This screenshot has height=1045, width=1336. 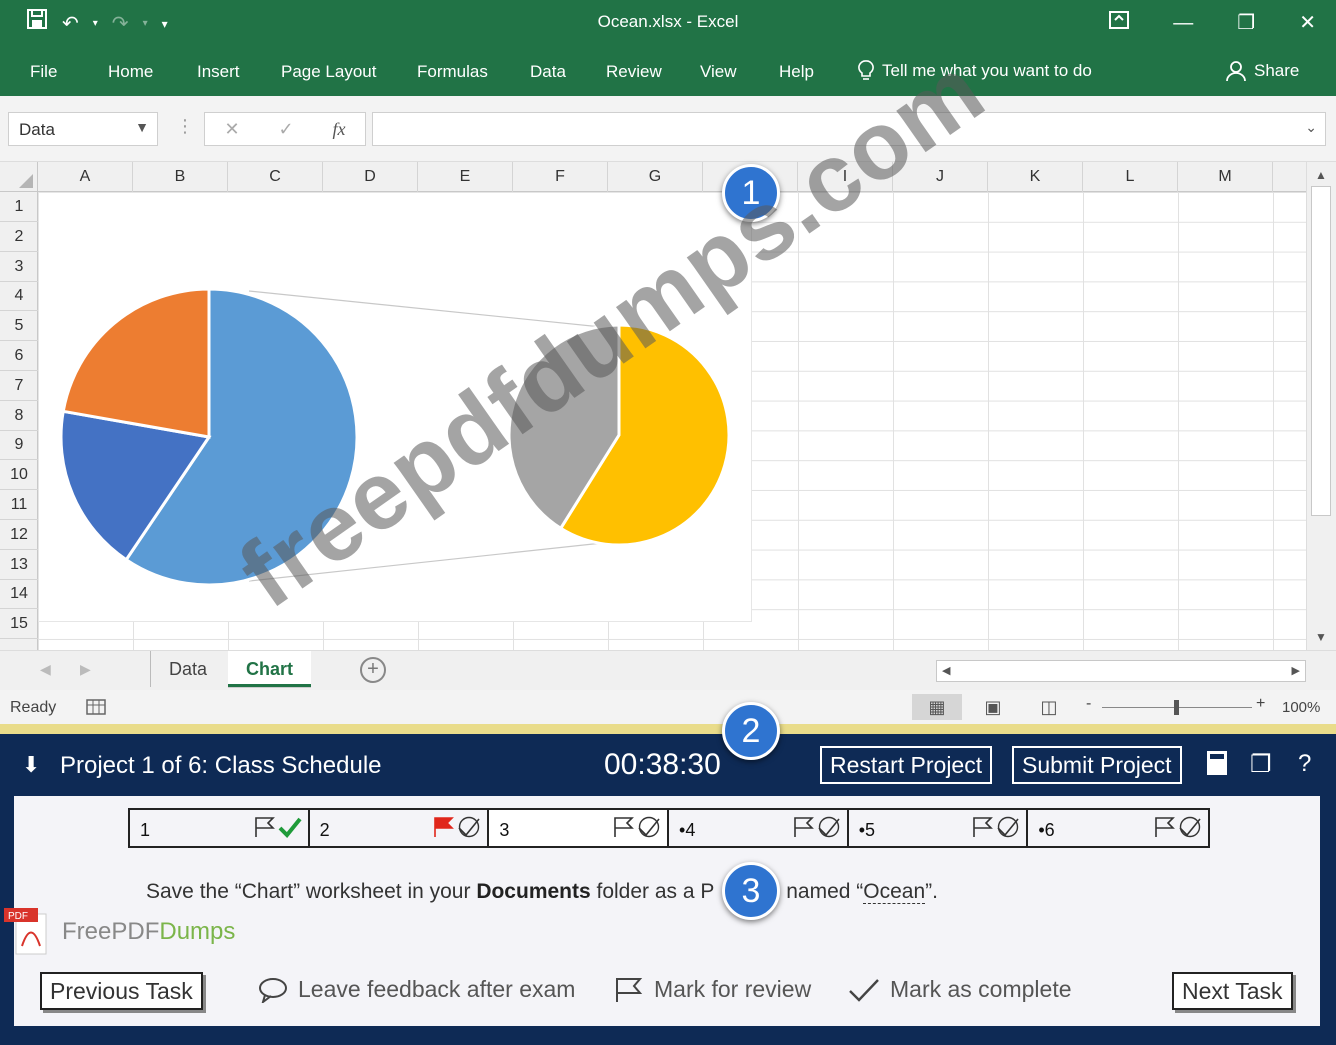 What do you see at coordinates (655, 177) in the screenshot?
I see `column-header-g: G` at bounding box center [655, 177].